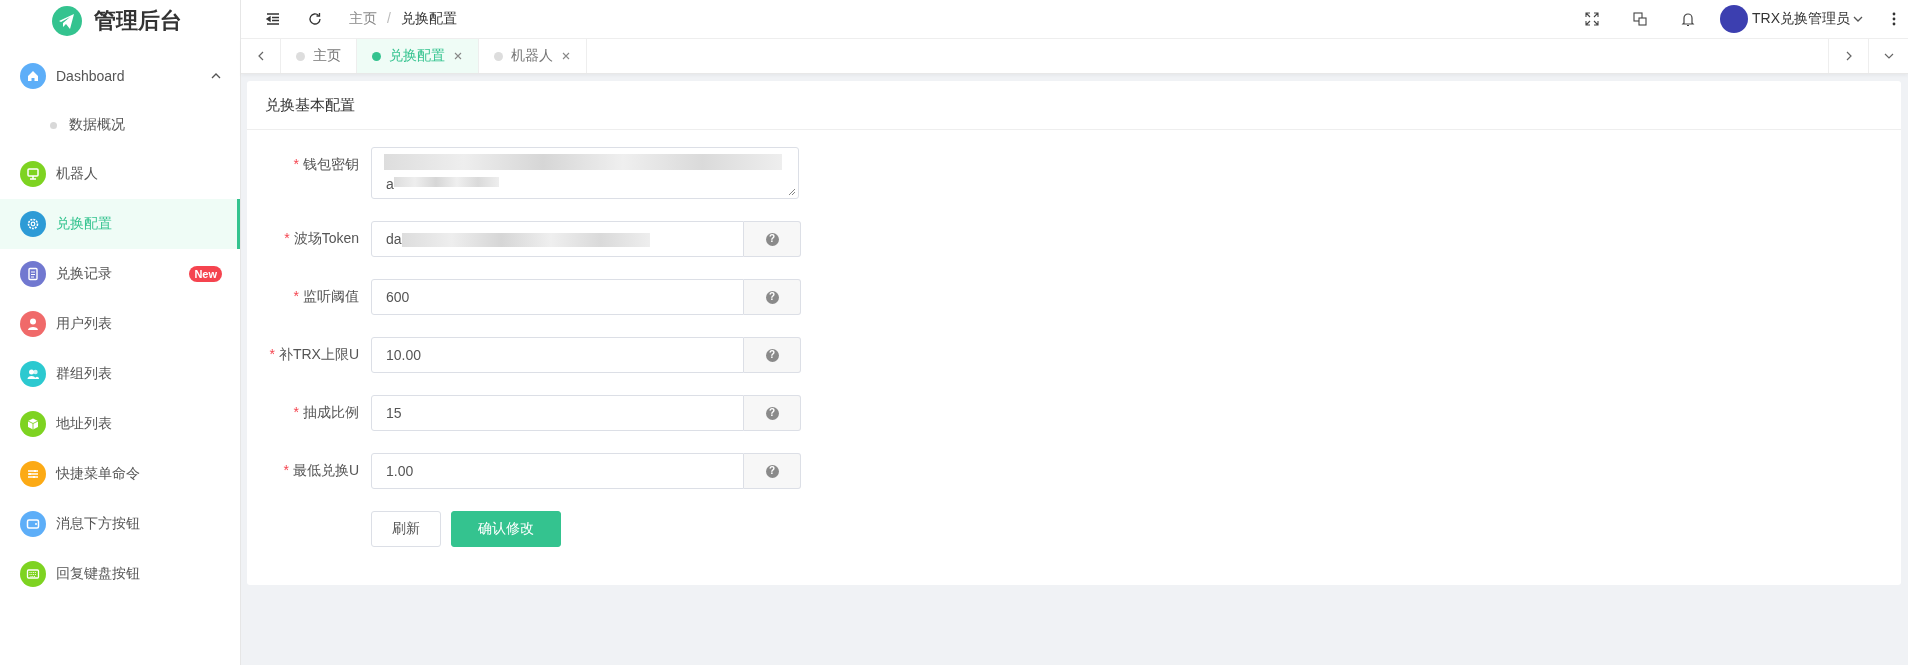 The width and height of the screenshot is (1908, 665). I want to click on textarea-field: a, so click(585, 173).